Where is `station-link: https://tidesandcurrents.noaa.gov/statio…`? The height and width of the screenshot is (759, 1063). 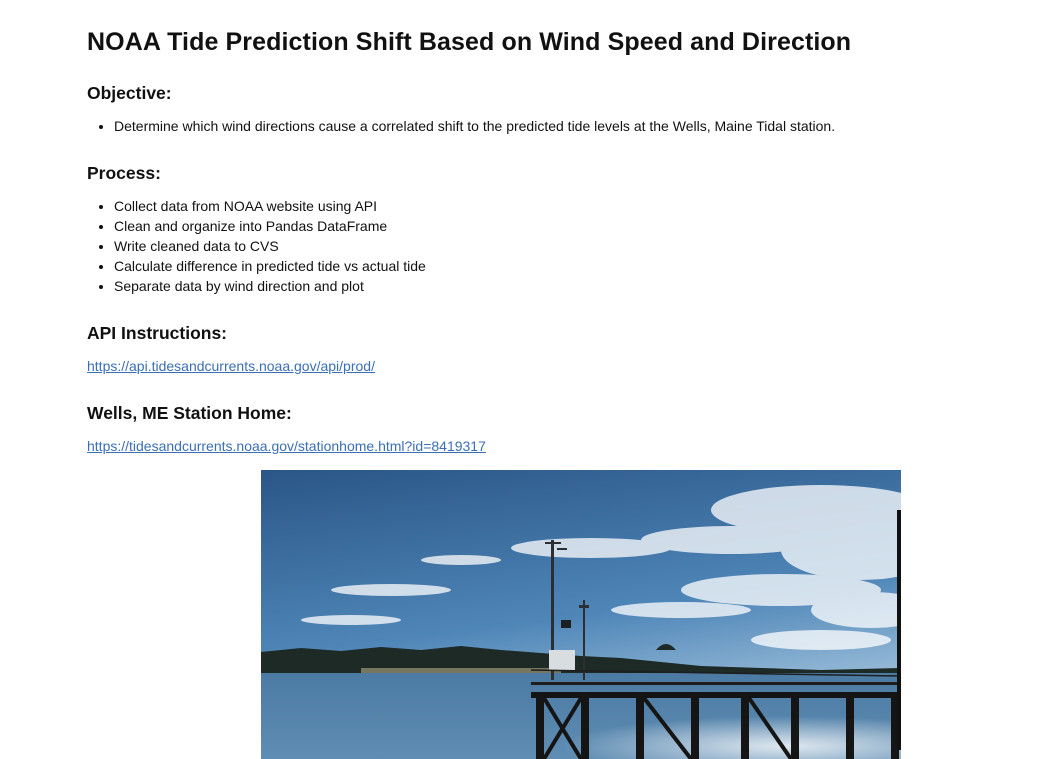
station-link: https://tidesandcurrents.noaa.gov/statio… is located at coordinates (286, 446).